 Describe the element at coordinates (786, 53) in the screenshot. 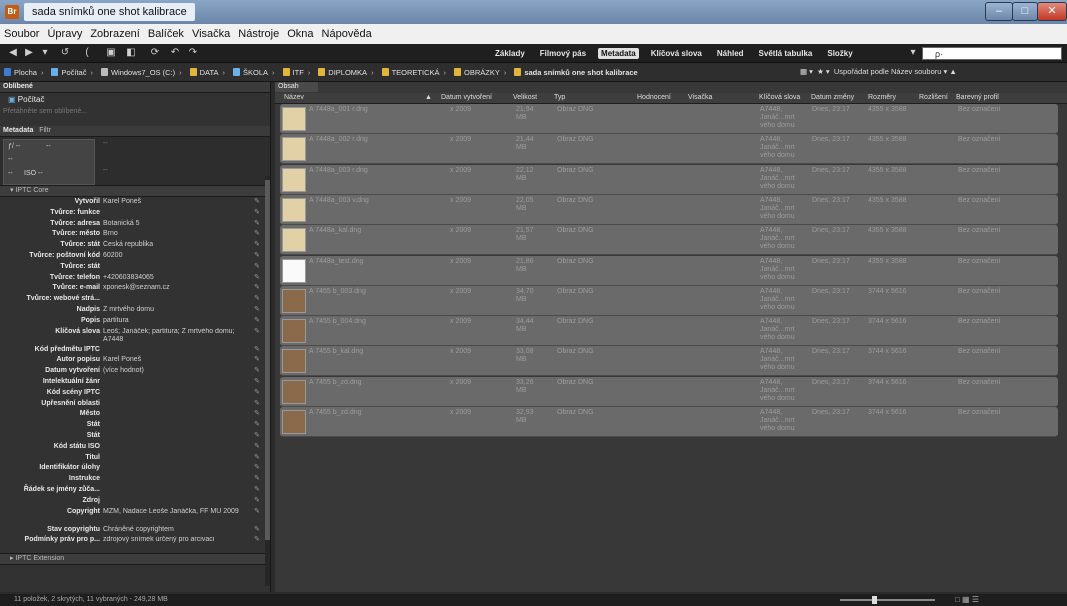

I see `workspace-svetla-tabulka: Světlá tabulka` at that location.